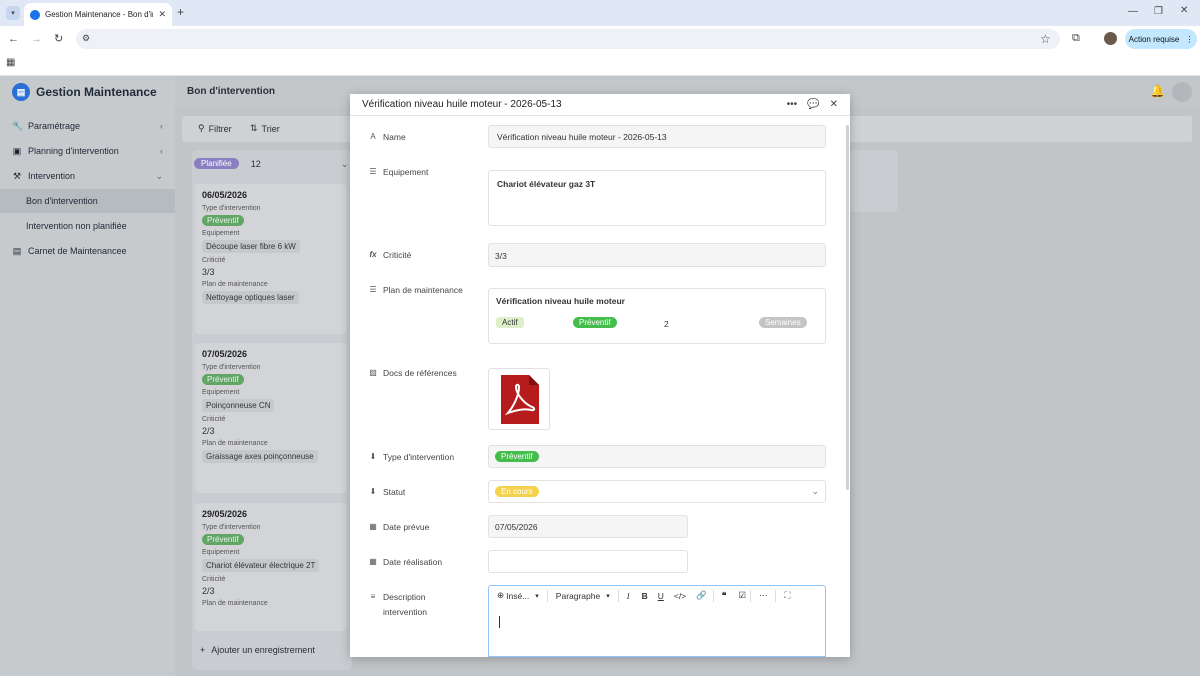 Image resolution: width=1200 pixels, height=676 pixels. What do you see at coordinates (98, 14) in the screenshot?
I see `browser-tab: Gestion Maintenance - Bon d'in ✕` at bounding box center [98, 14].